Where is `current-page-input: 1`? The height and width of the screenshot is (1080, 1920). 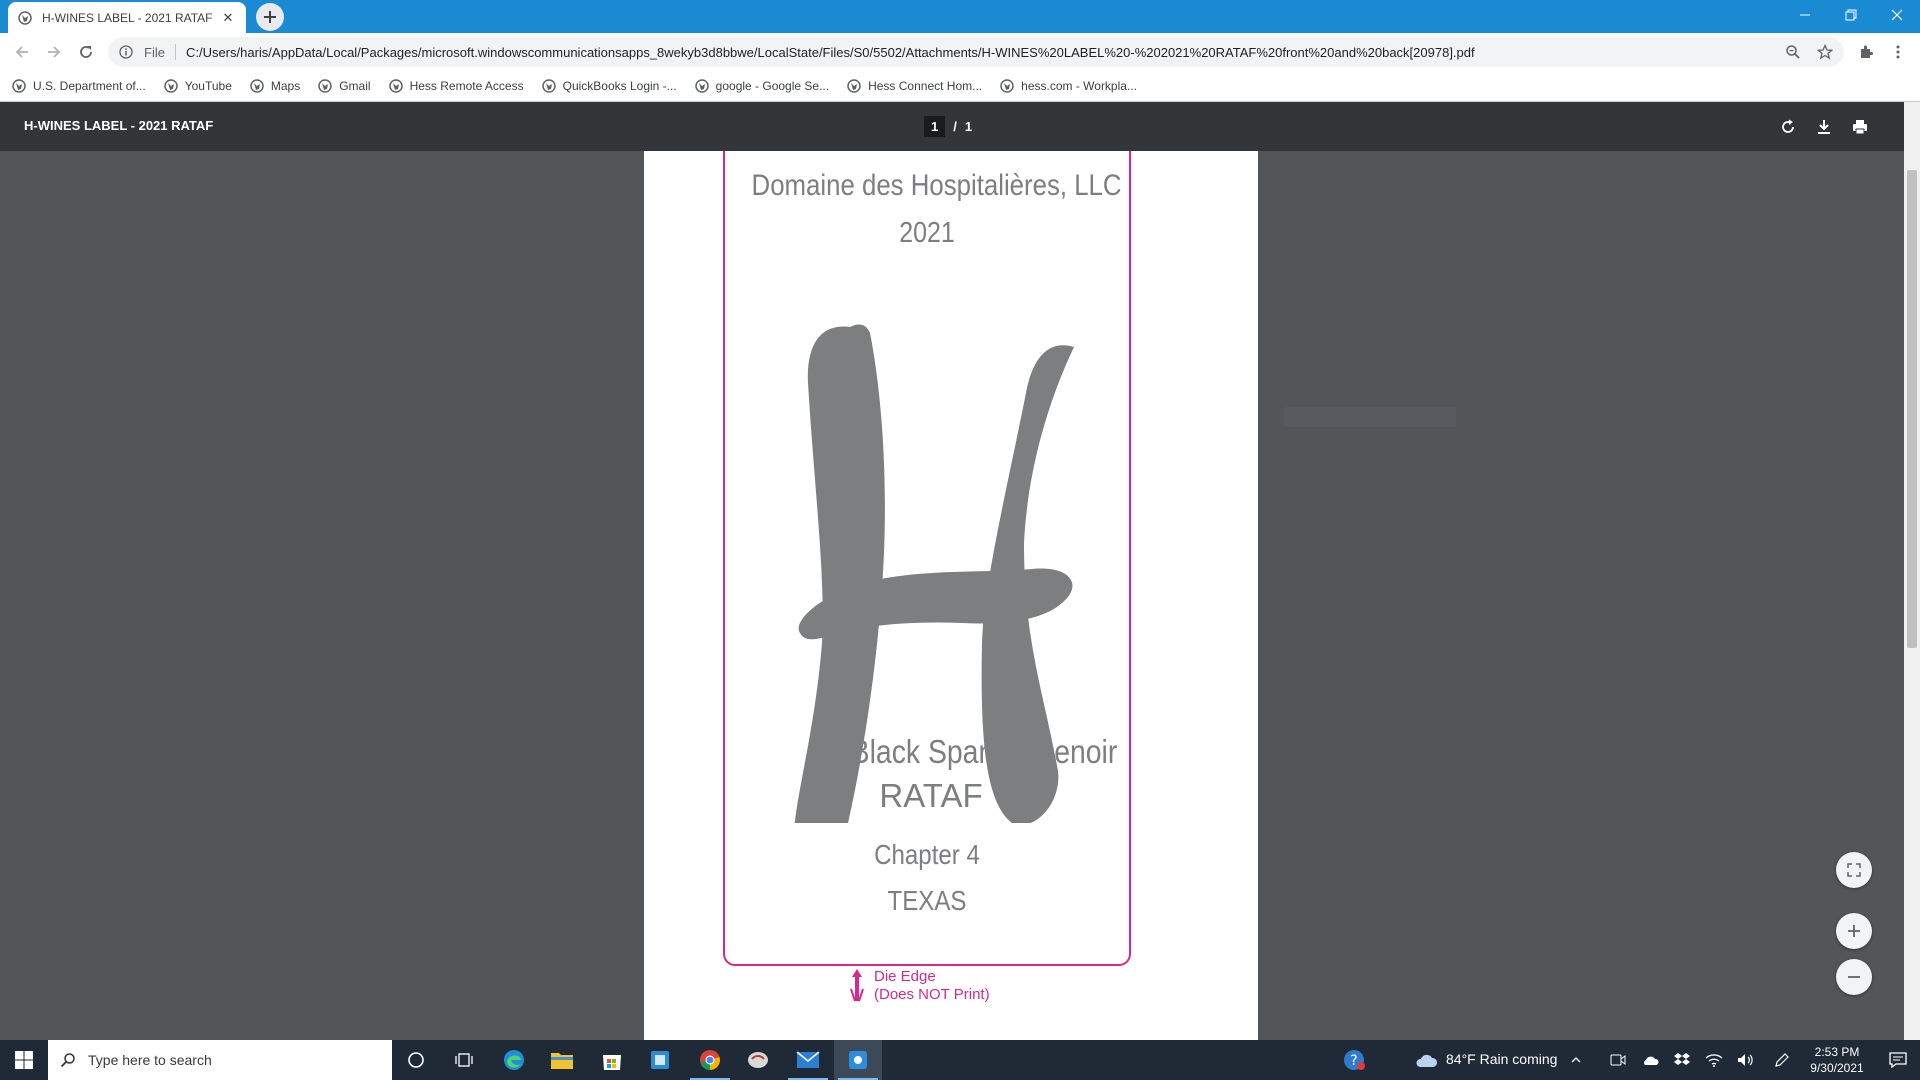
current-page-input: 1 is located at coordinates (935, 126).